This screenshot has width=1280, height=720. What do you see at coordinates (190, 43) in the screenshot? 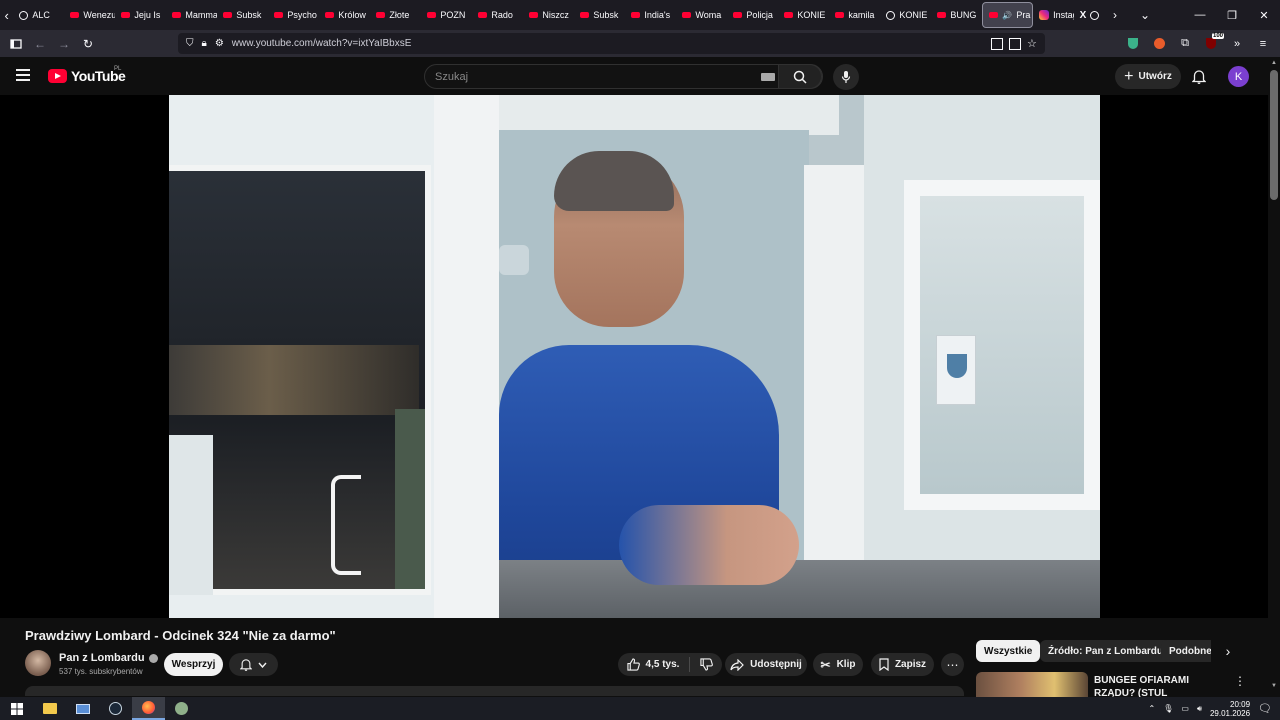
I see `tracking-shield-icon: ⛉` at bounding box center [190, 43].